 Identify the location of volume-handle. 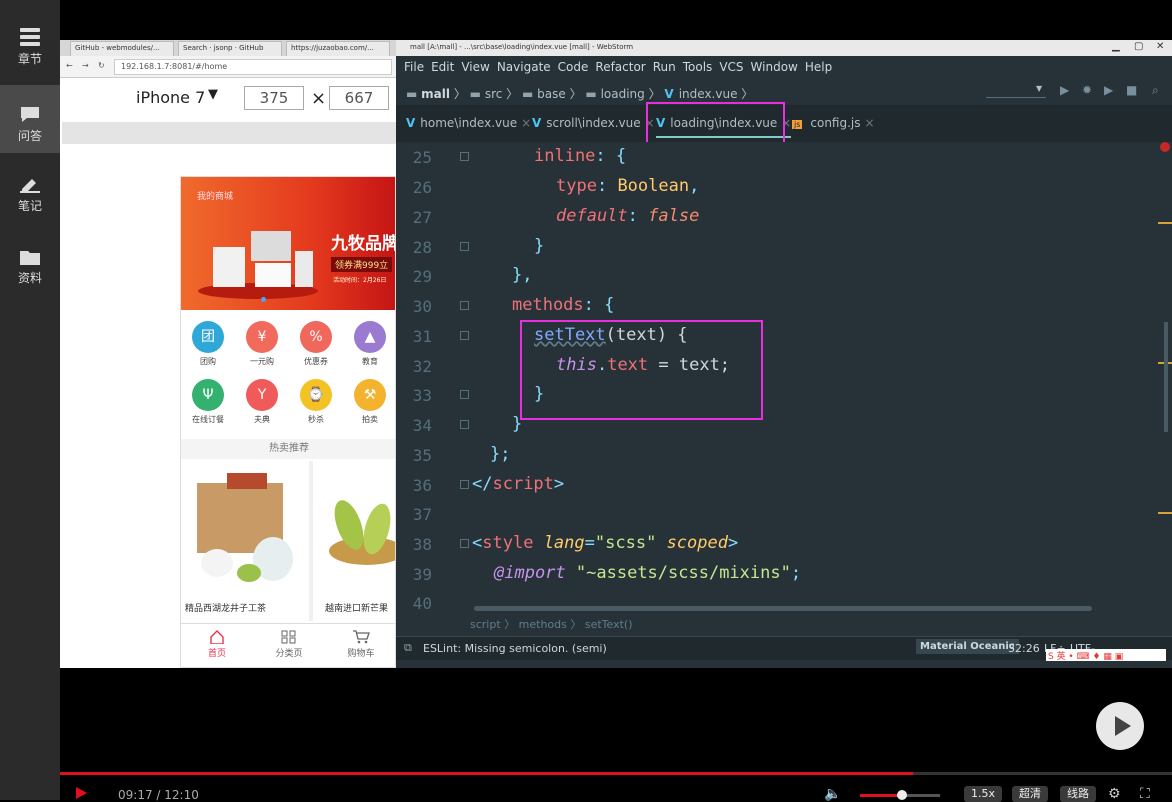
(902, 795).